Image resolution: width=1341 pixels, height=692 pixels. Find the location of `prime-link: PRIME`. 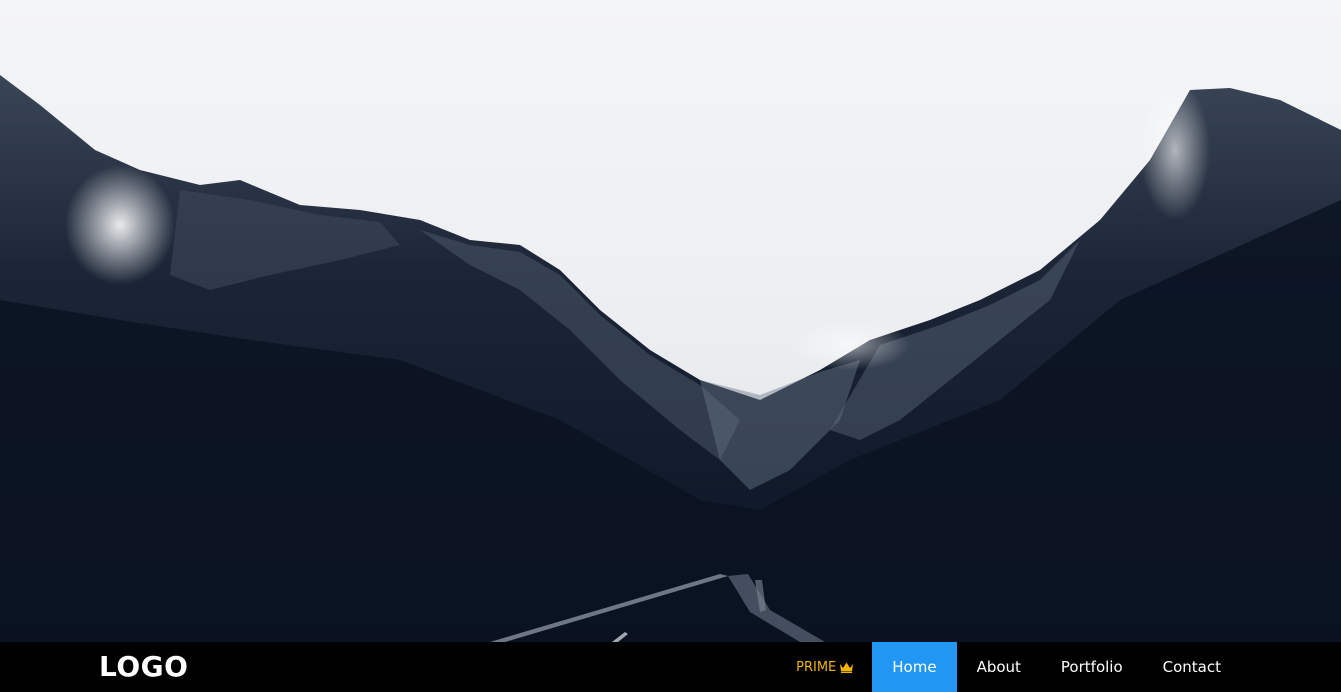

prime-link: PRIME is located at coordinates (824, 667).